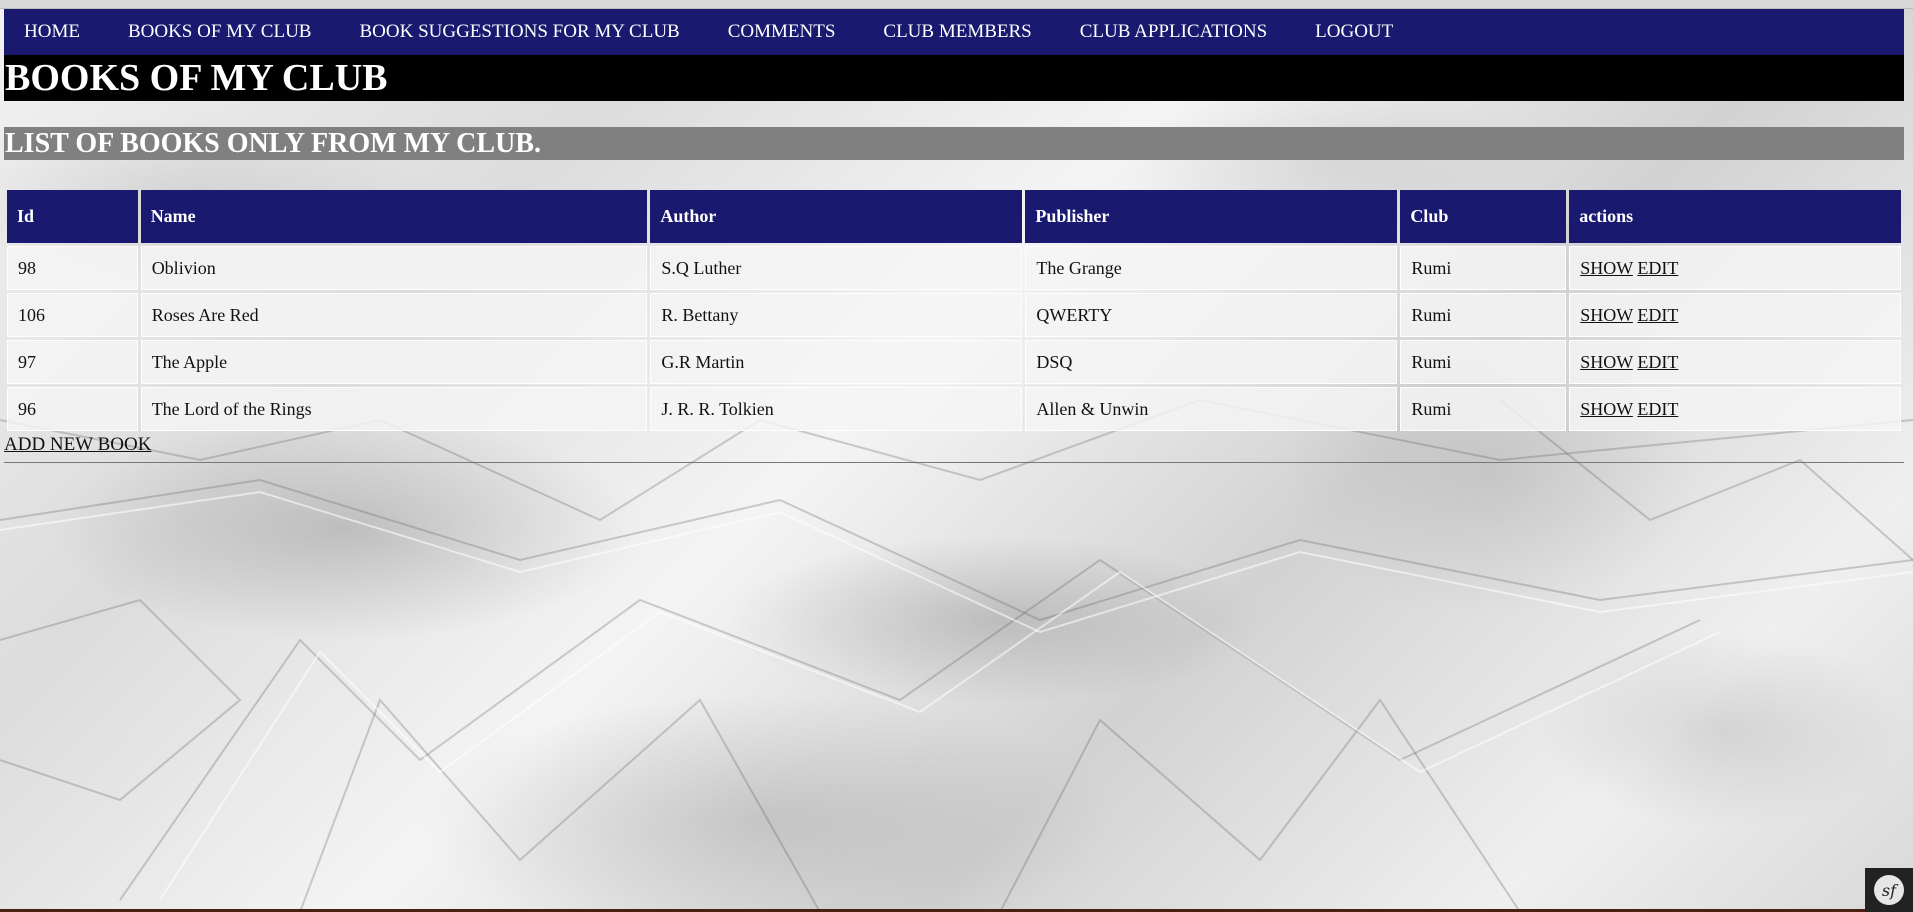  I want to click on page-subtitle: LIST OF BOOKS ONLY FROM MY CLUB., so click(954, 143).